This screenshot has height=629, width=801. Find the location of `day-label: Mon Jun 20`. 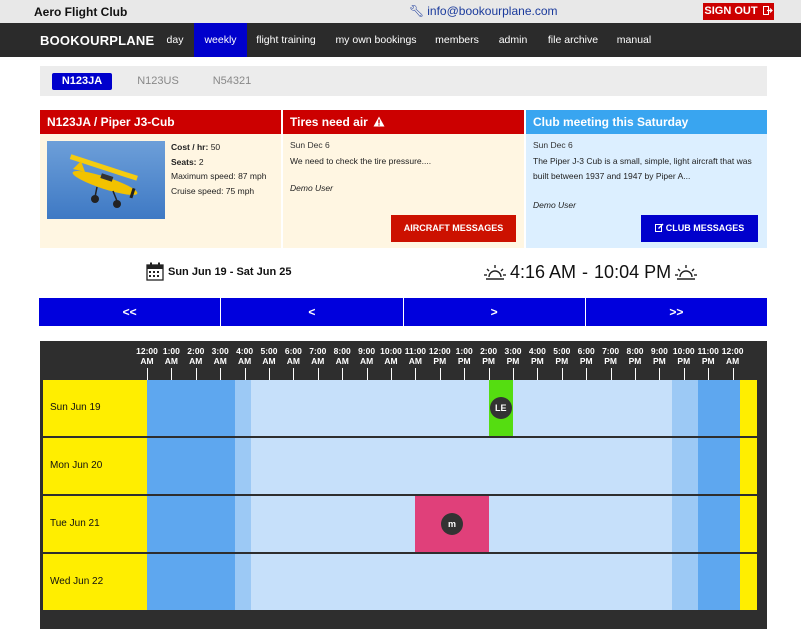

day-label: Mon Jun 20 is located at coordinates (95, 466).